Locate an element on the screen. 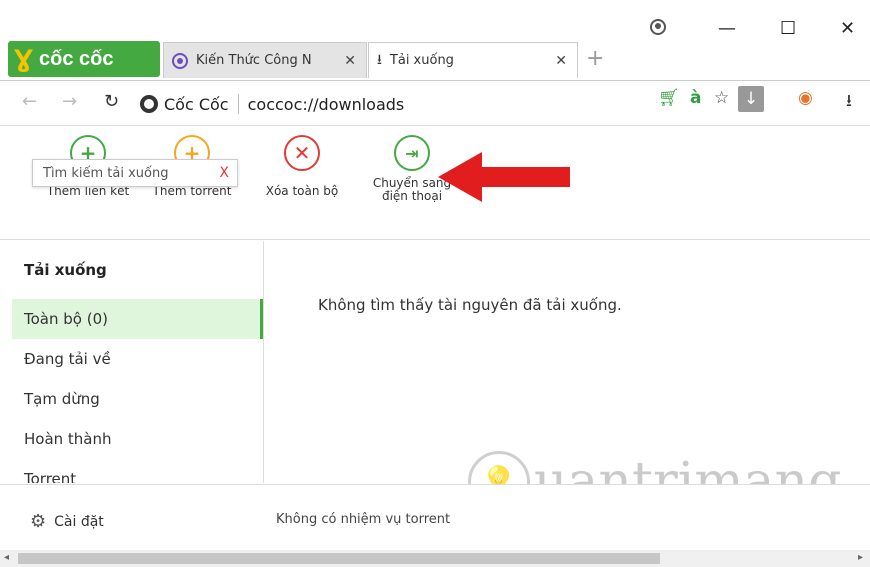 Image resolution: width=870 pixels, height=567 pixels. delete-icon: ✕ is located at coordinates (302, 153).